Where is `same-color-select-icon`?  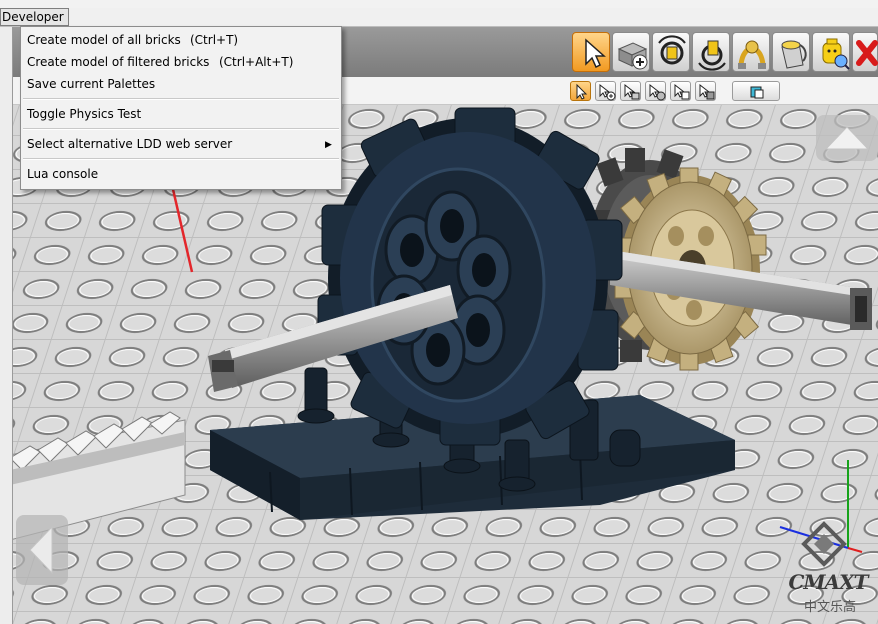
same-color-select-icon is located at coordinates (657, 92).